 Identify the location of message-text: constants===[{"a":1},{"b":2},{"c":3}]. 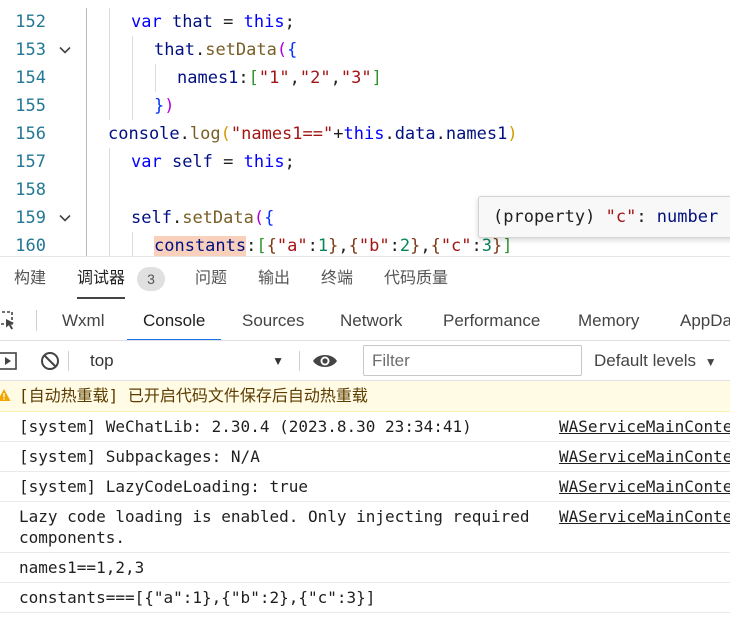
(197, 597).